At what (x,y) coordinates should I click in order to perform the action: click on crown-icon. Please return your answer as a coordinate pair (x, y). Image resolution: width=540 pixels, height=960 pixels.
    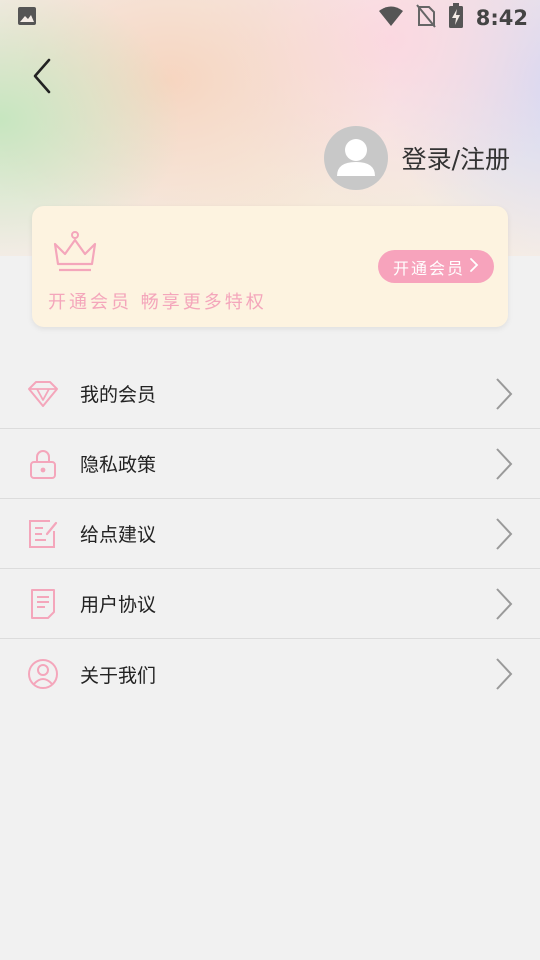
    Looking at the image, I should click on (75, 254).